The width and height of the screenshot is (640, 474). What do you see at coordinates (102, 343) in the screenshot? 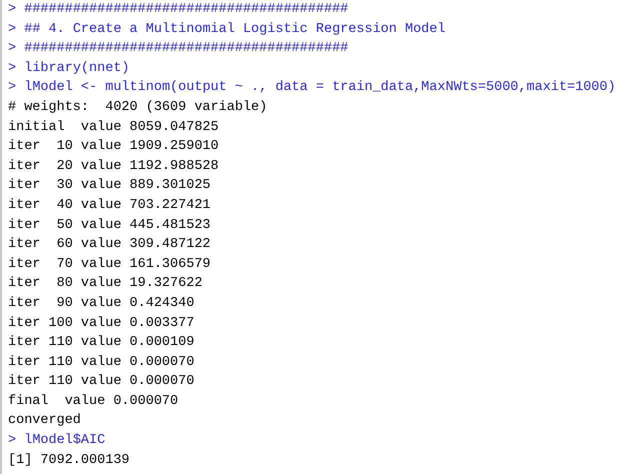
I see `output-text: iter 110 value 0.000109` at bounding box center [102, 343].